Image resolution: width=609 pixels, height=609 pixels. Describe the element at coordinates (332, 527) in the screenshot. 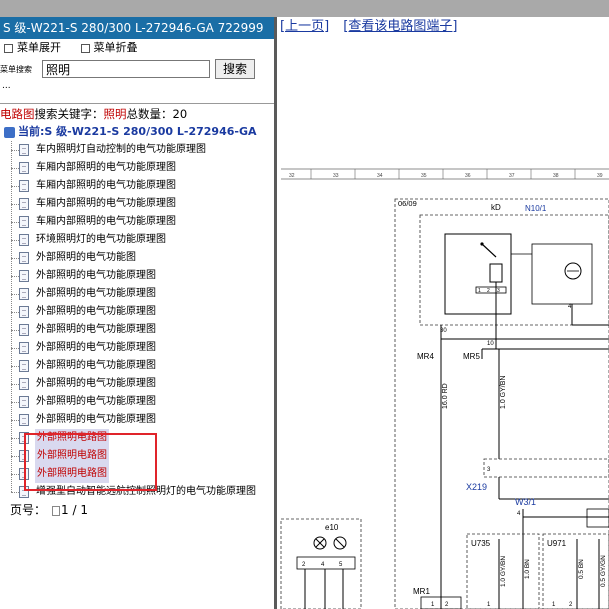

I see `label-e10: e10` at that location.